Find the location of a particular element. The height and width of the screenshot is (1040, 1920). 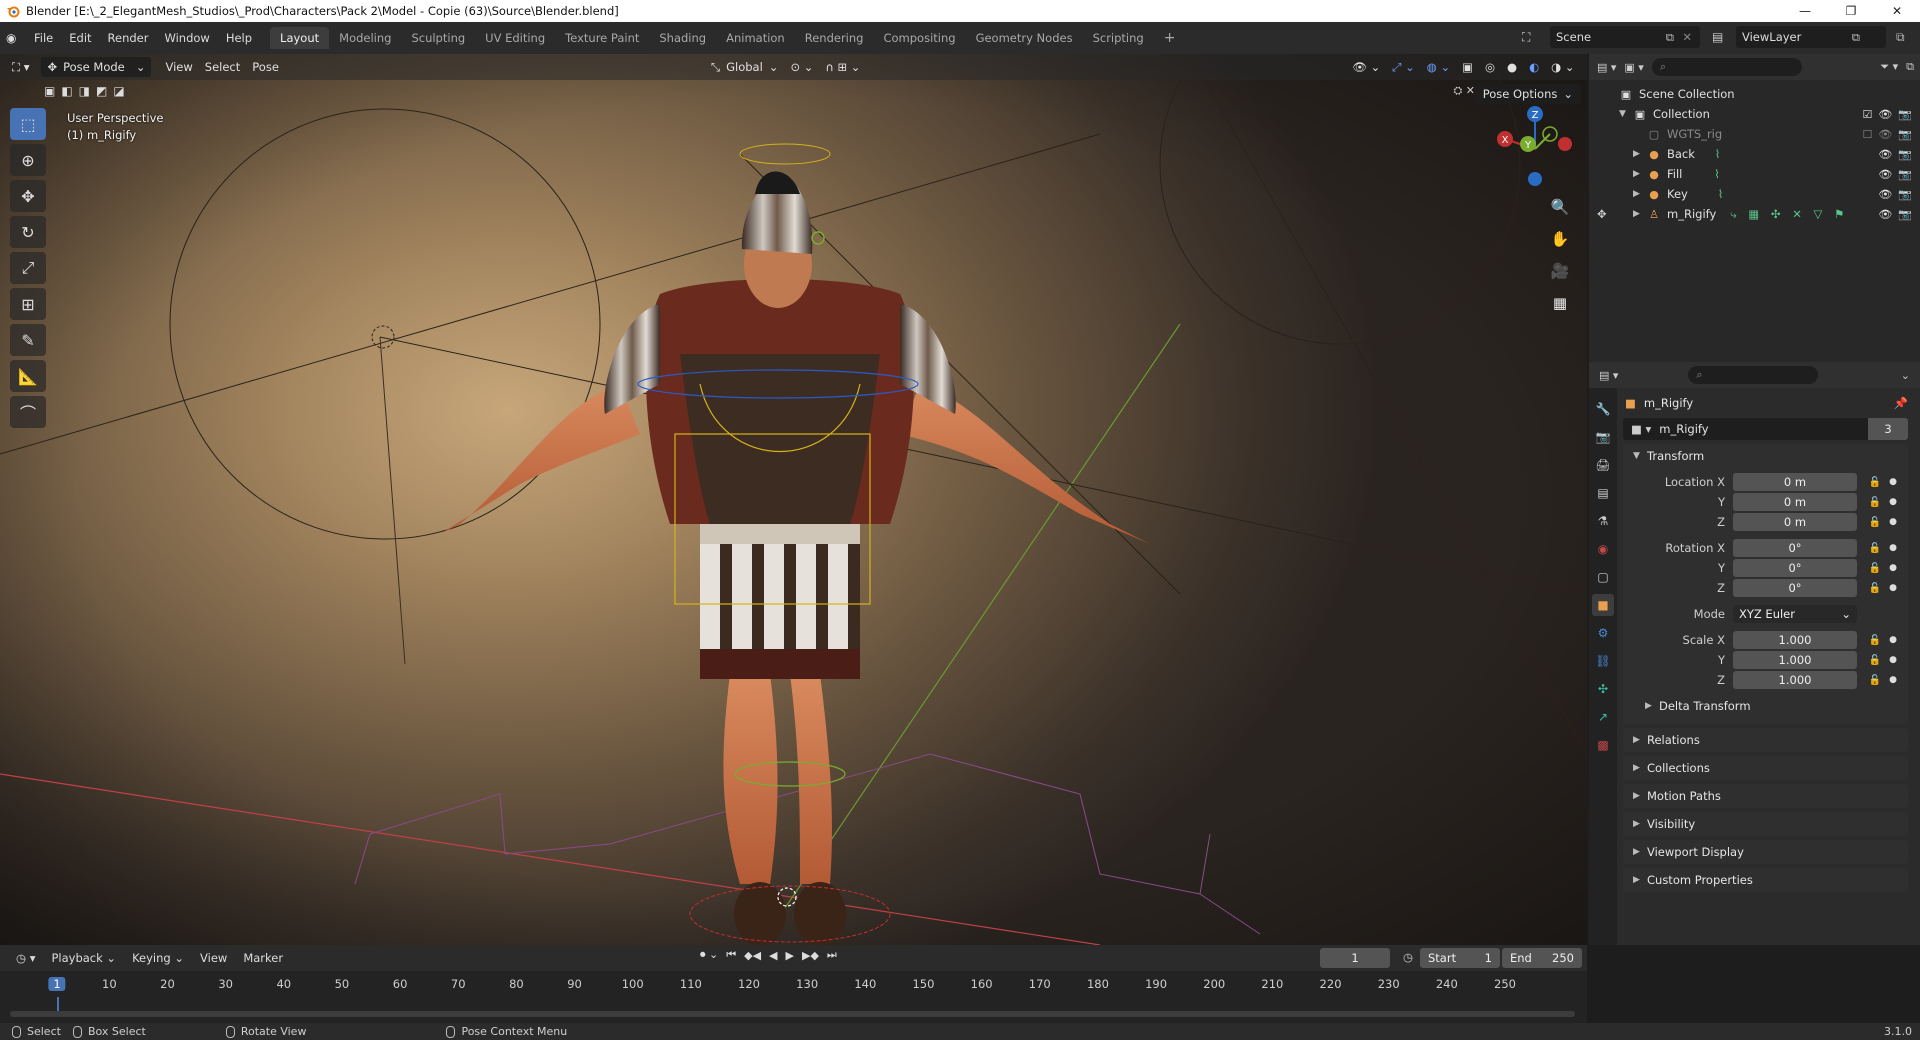

display-mode-icon: ▣ ▾ is located at coordinates (1633, 67).